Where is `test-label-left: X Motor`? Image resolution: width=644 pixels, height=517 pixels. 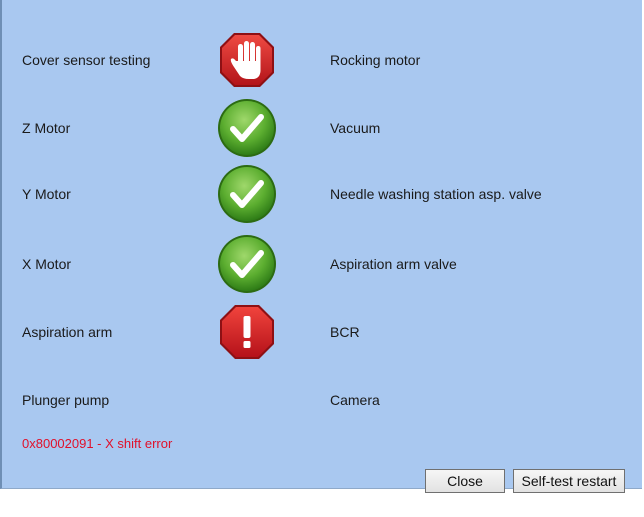
test-label-left: X Motor is located at coordinates (47, 264).